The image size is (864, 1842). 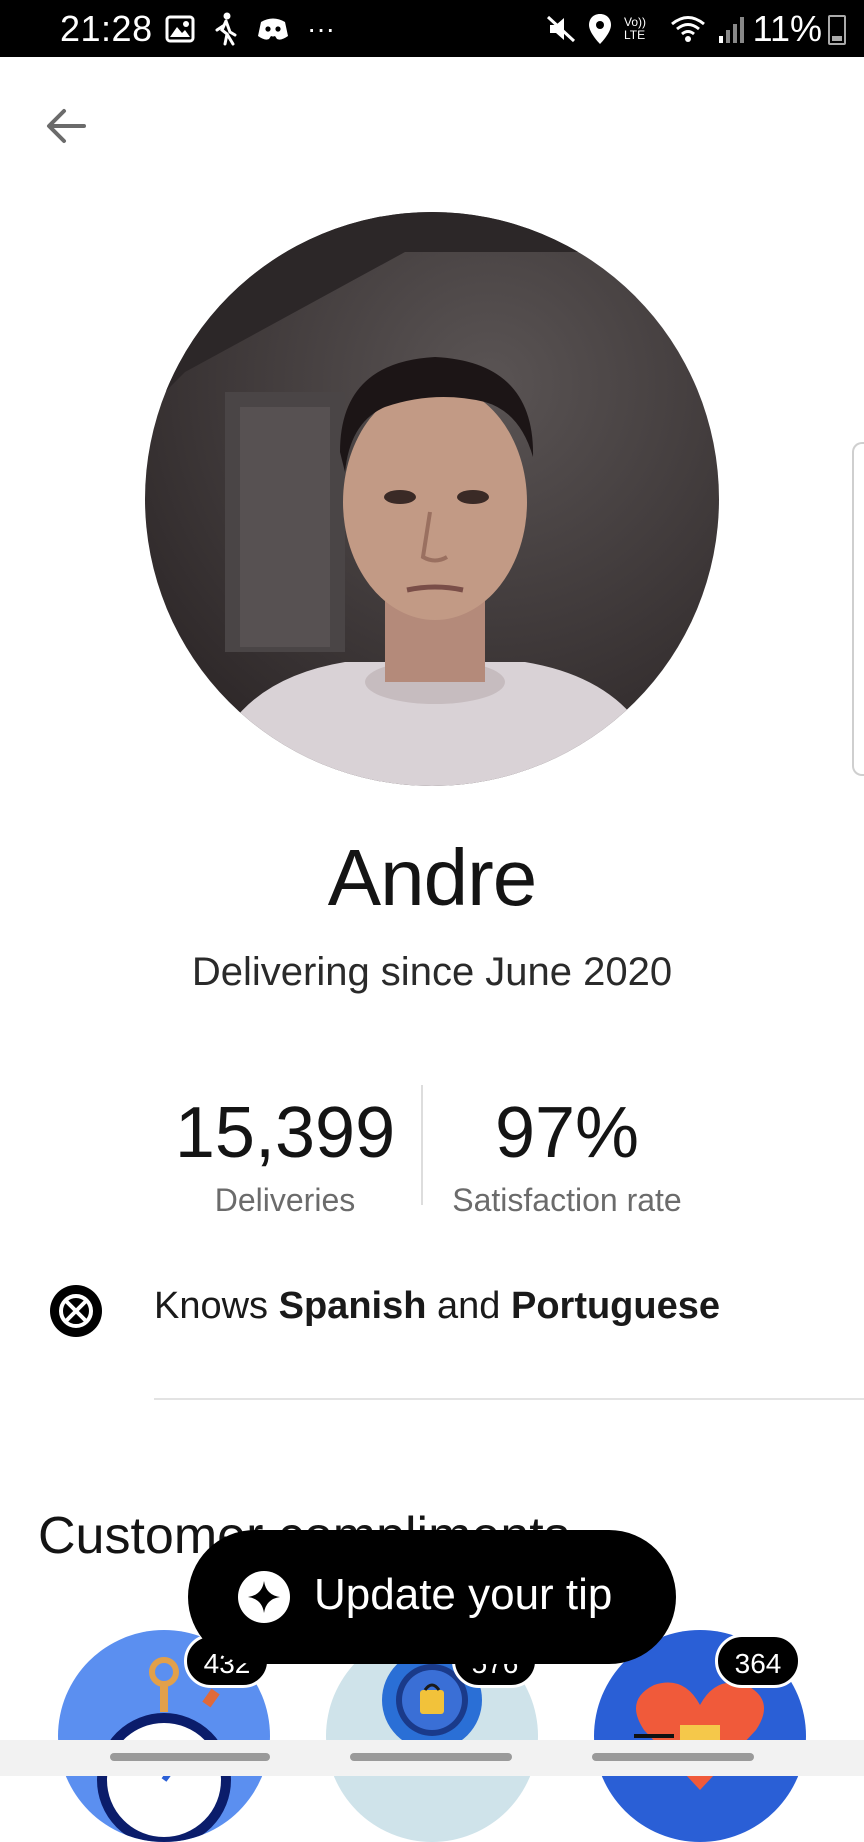 I want to click on status-bar: 21:28 ··· Vo)) LTE 11%, so click(x=432, y=28).